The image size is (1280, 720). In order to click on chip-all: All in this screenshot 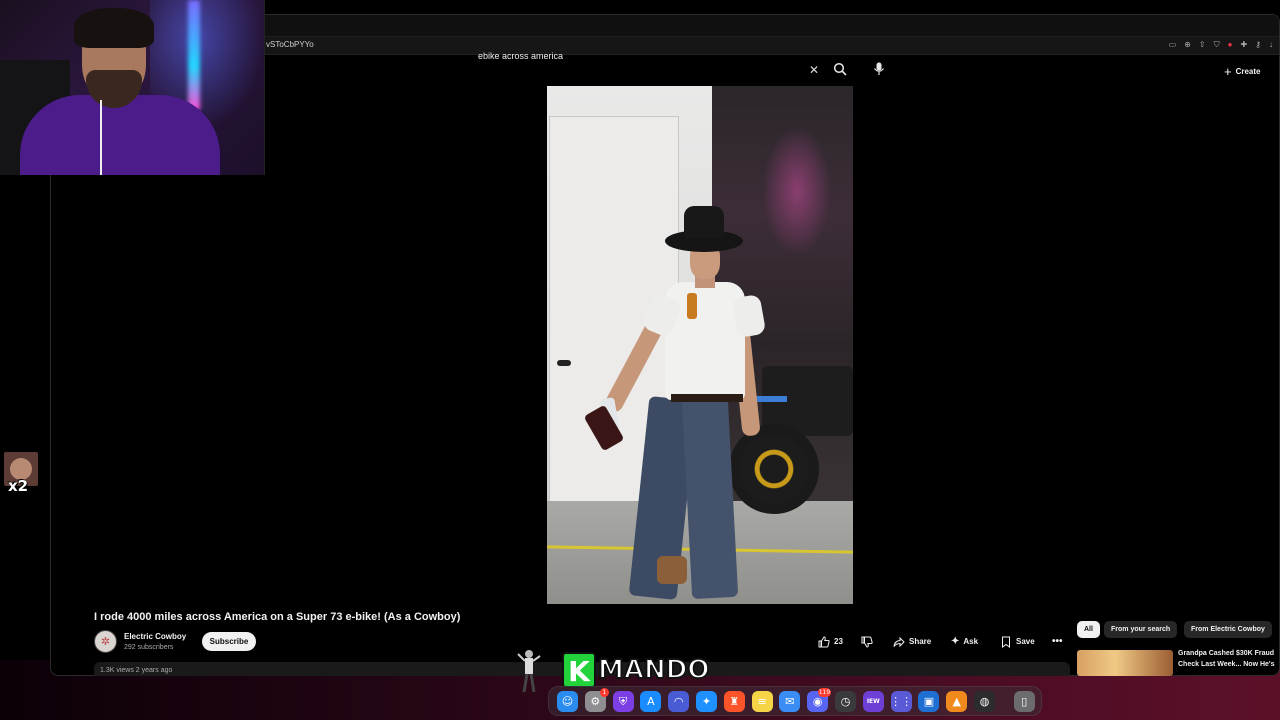, I will do `click(1088, 629)`.